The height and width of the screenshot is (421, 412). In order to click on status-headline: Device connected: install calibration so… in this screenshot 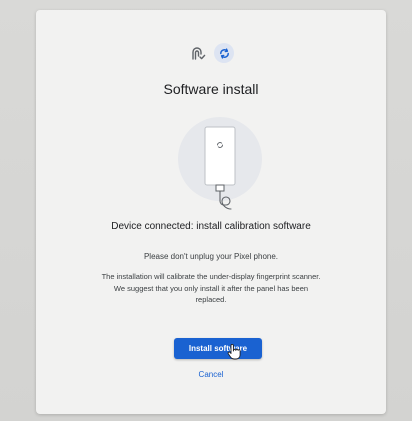, I will do `click(211, 226)`.